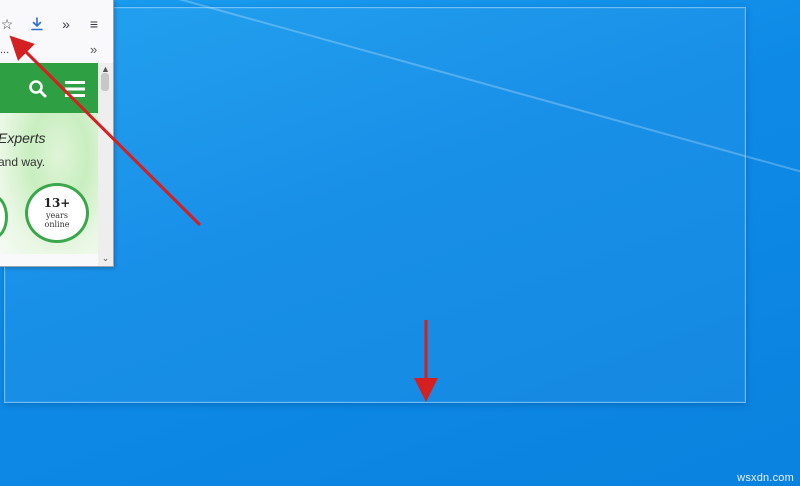 Image resolution: width=800 pixels, height=486 pixels. Describe the element at coordinates (38, 89) in the screenshot. I see `search-icon` at that location.